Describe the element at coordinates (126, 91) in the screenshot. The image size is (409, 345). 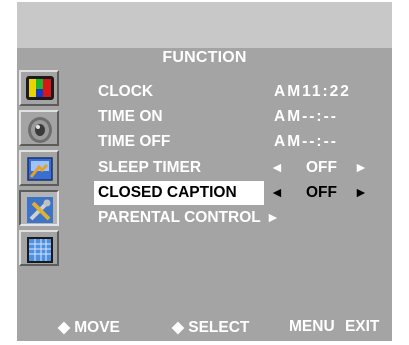
I see `menu-item-label: CLOCK` at that location.